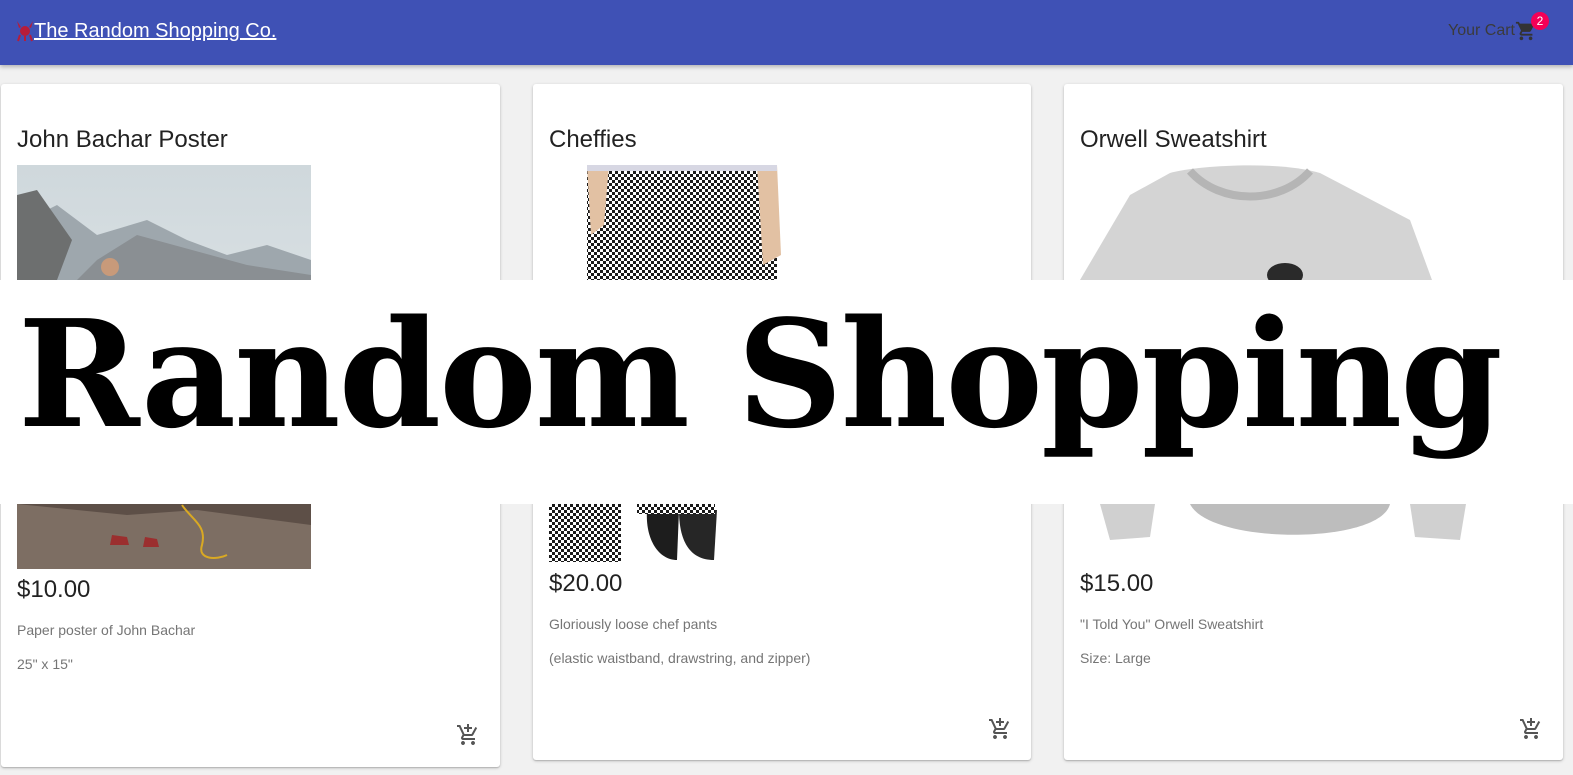 The height and width of the screenshot is (775, 1573). I want to click on product-description: 25" x 15", so click(45, 664).